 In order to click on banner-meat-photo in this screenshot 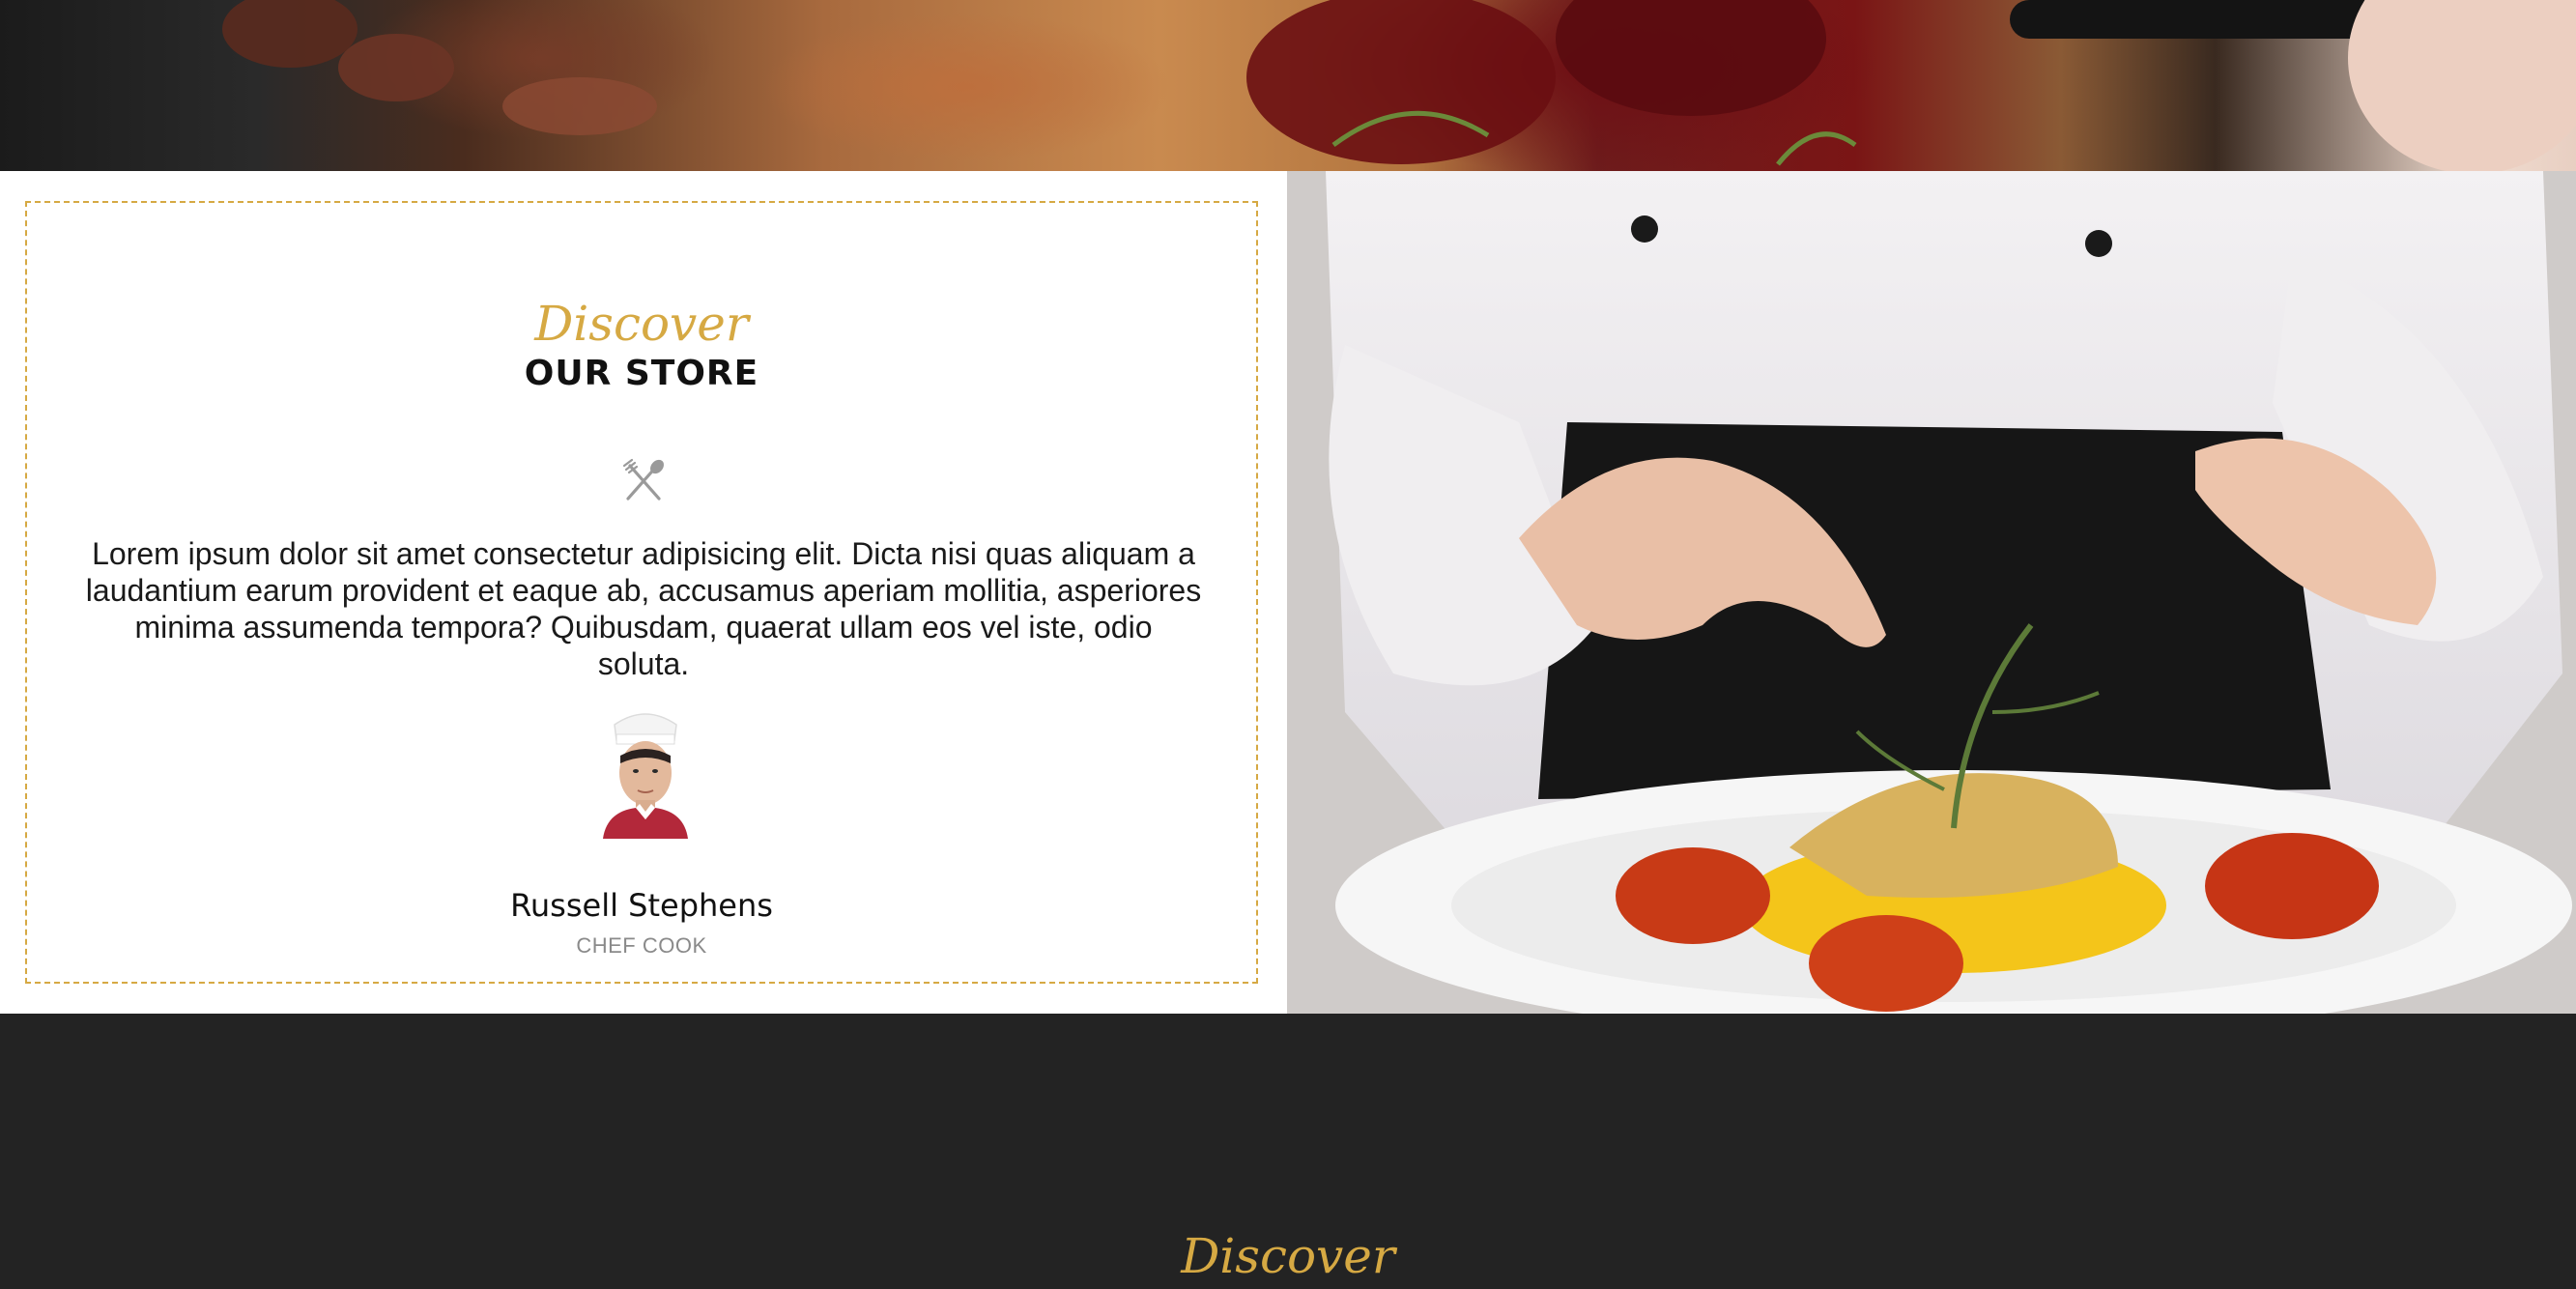, I will do `click(1288, 85)`.